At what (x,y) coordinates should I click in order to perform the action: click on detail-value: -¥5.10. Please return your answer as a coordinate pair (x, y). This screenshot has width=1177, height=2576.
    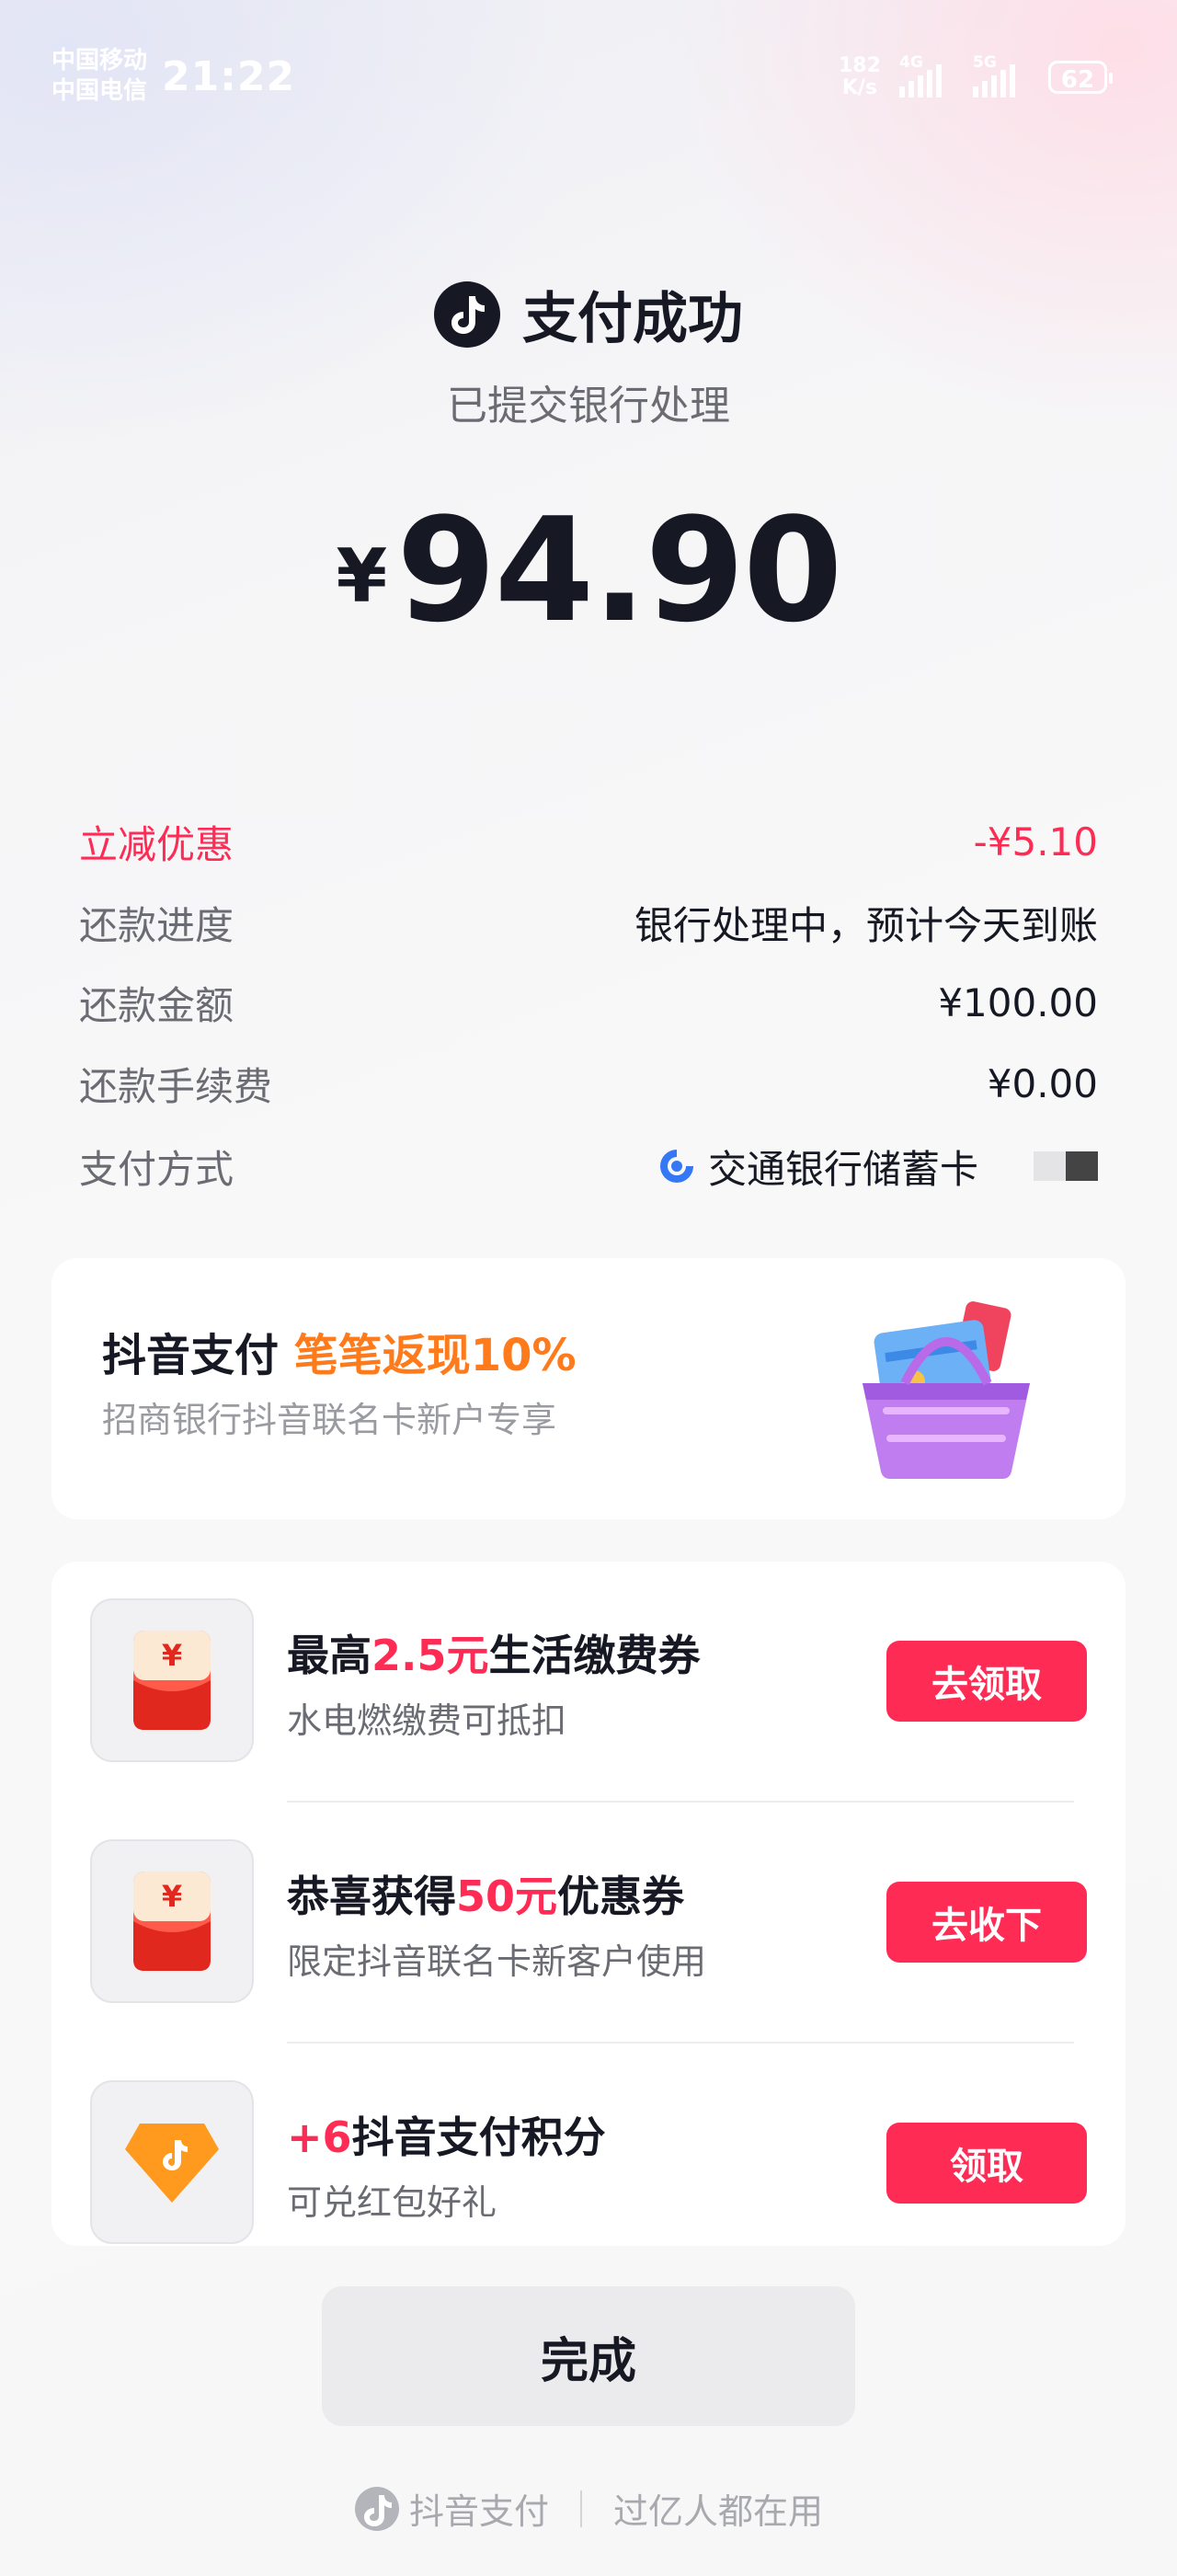
    Looking at the image, I should click on (1035, 842).